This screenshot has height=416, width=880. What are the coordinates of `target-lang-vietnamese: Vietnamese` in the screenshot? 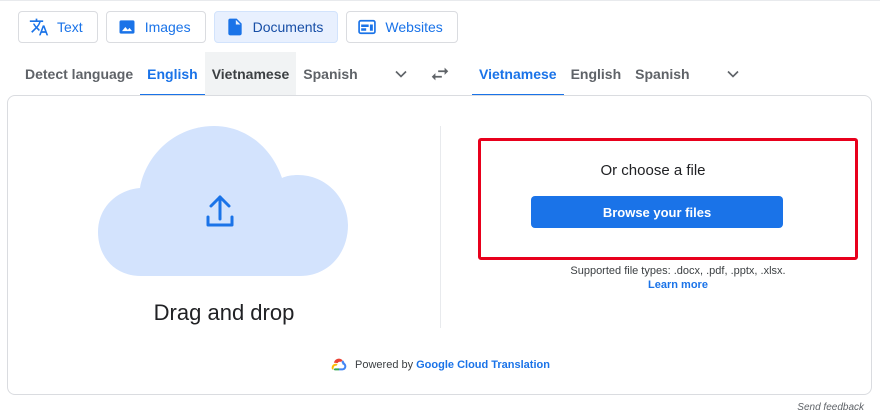 It's located at (518, 74).